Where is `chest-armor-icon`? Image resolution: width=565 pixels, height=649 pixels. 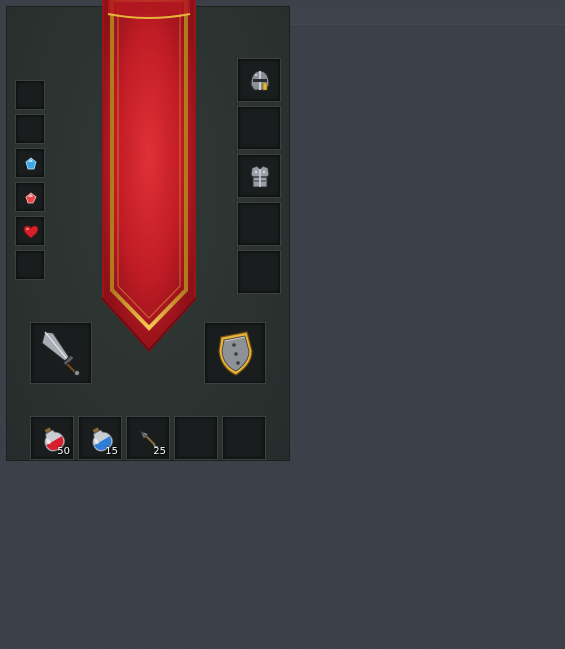
chest-armor-icon is located at coordinates (260, 176).